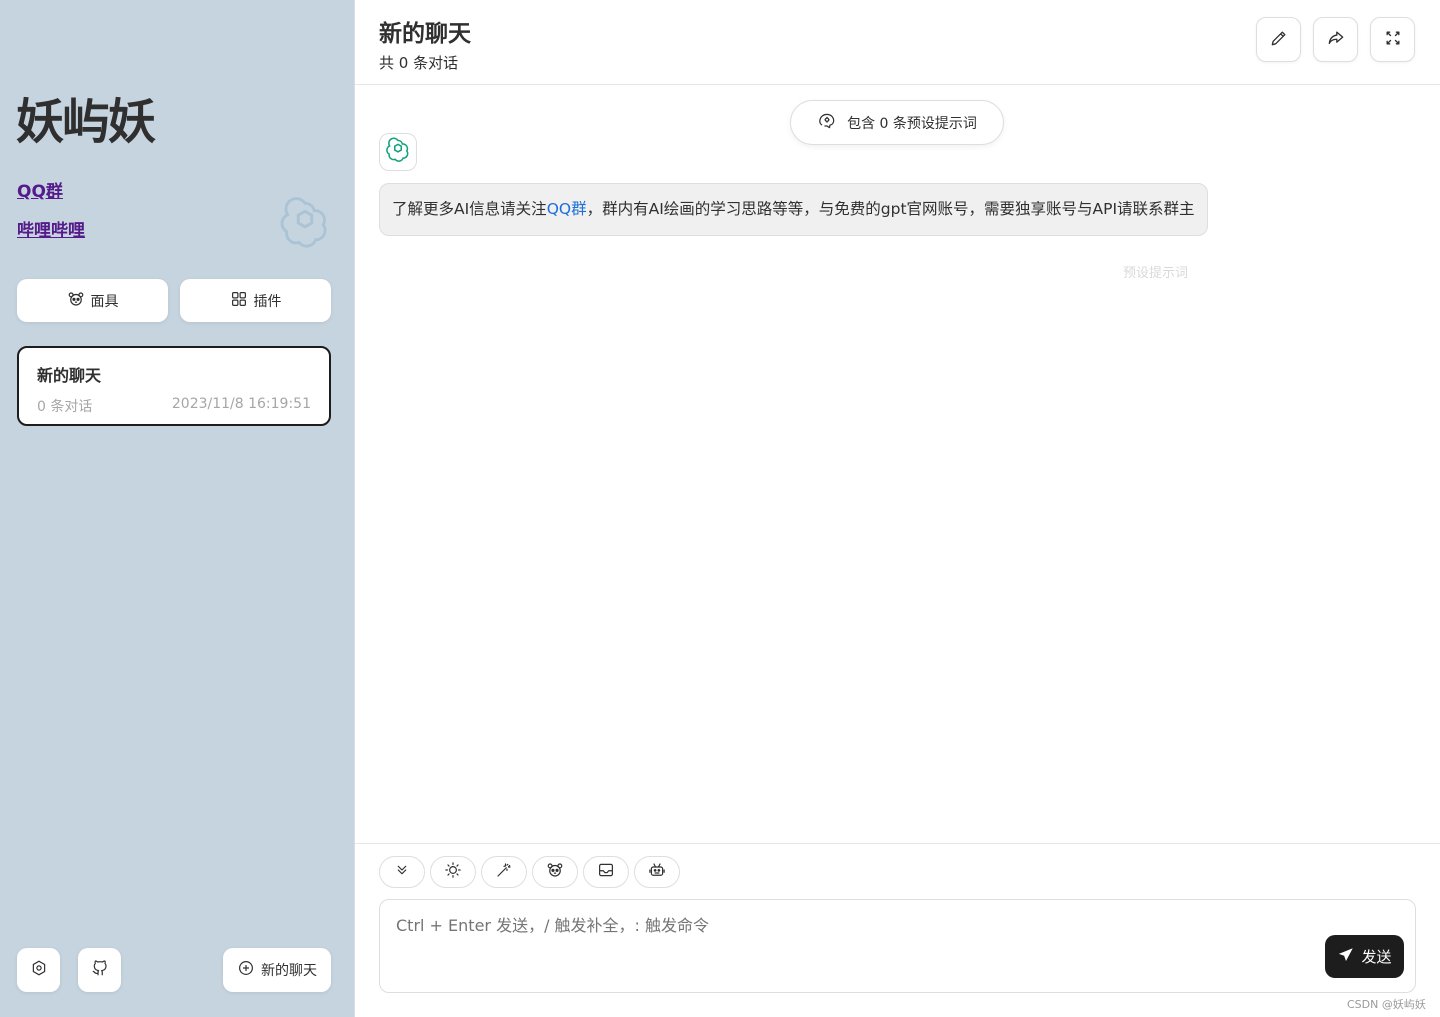  What do you see at coordinates (897, 42) in the screenshot?
I see `chat-header: 新的聊天 共 0 条对话` at bounding box center [897, 42].